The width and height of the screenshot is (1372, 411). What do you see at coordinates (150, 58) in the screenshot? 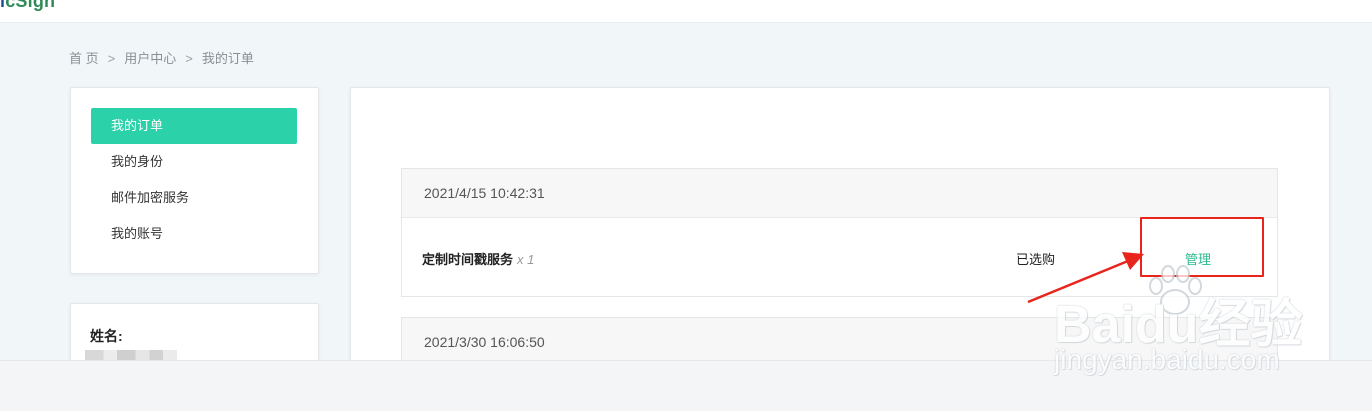
I see `breadcrumb-user-center: 用户中心` at bounding box center [150, 58].